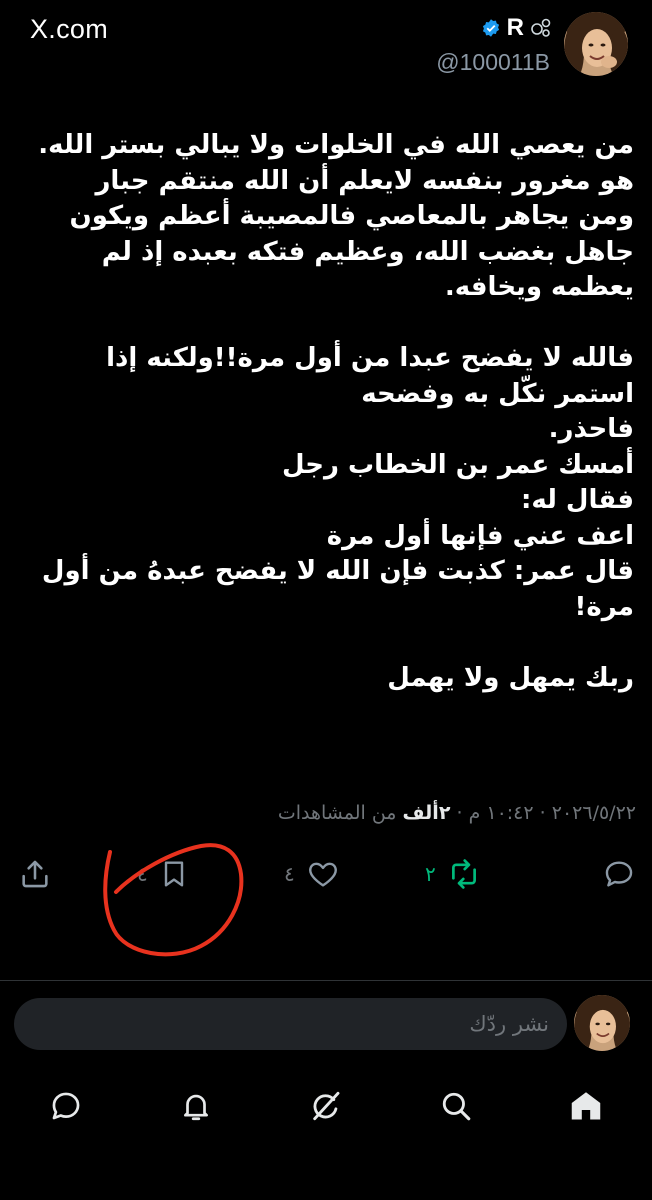 The height and width of the screenshot is (1200, 652). I want to click on share-upload-icon, so click(35, 874).